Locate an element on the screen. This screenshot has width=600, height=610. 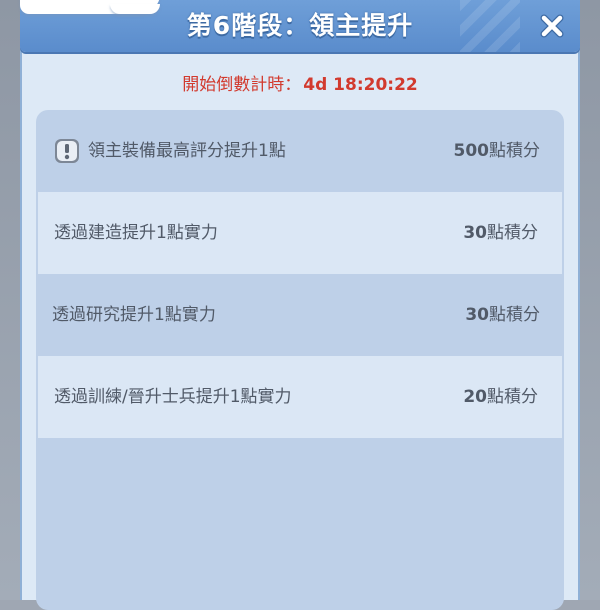
task-label: 透過研究提升1點實力 is located at coordinates (134, 315).